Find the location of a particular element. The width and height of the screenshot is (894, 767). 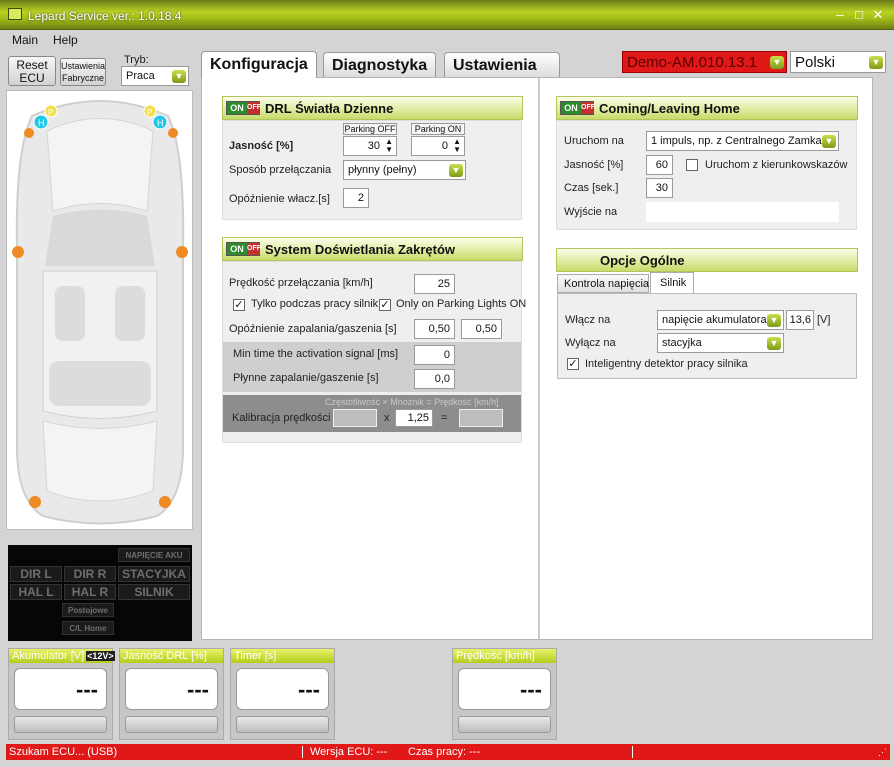

battery-gauge: Akumulator [V] <12V> --- is located at coordinates (61, 694).